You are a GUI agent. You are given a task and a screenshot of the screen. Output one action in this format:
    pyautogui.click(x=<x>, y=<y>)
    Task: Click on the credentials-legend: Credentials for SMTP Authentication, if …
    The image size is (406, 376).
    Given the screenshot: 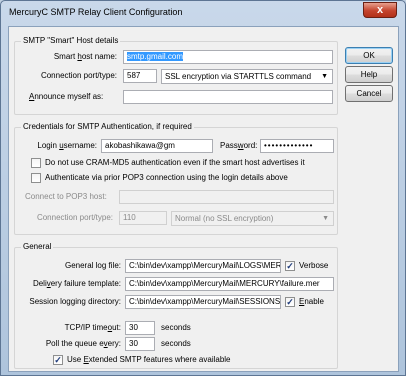 What is the action you would take?
    pyautogui.click(x=107, y=126)
    